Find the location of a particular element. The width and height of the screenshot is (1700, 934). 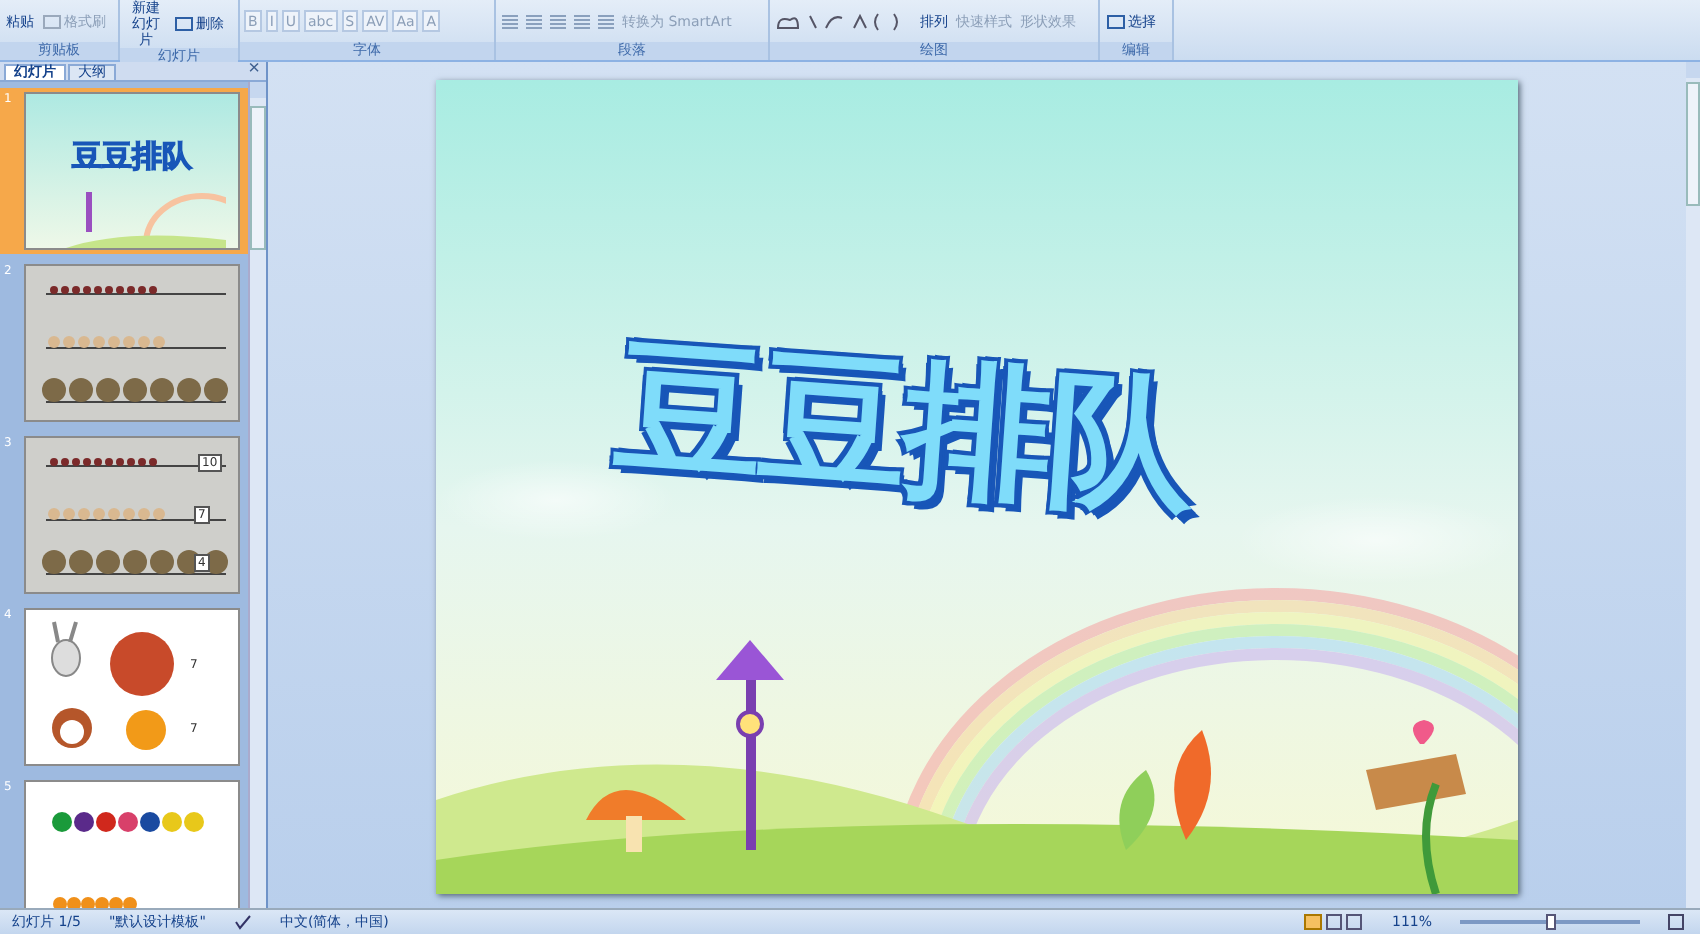

view-buttons-icon is located at coordinates (1333, 922).